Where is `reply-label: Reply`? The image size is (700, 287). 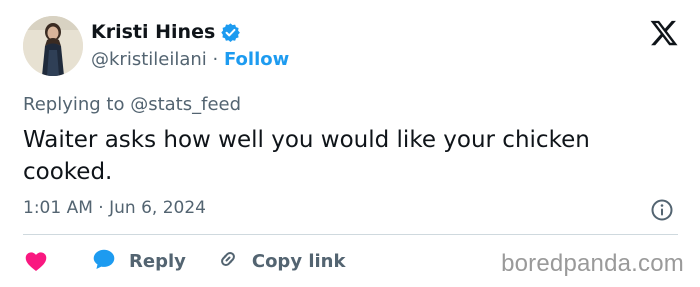 reply-label: Reply is located at coordinates (157, 261).